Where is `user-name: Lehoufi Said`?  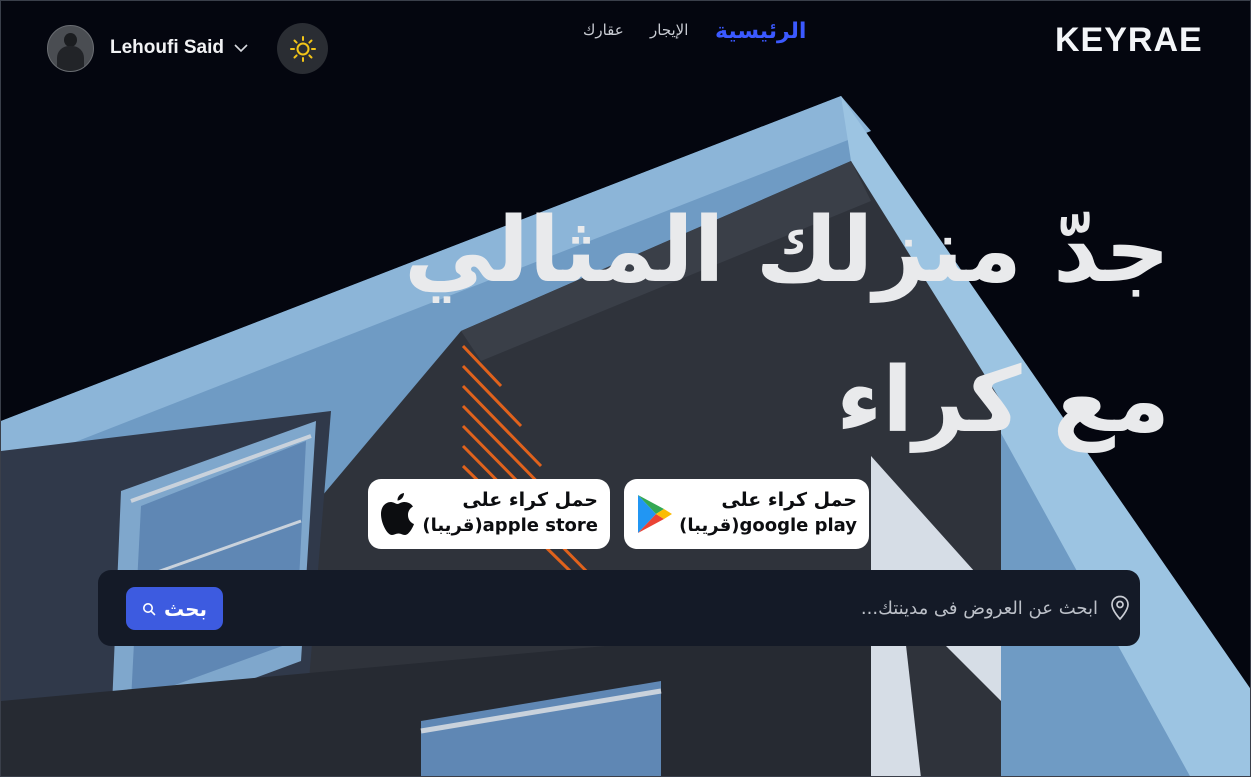
user-name: Lehoufi Said is located at coordinates (167, 47).